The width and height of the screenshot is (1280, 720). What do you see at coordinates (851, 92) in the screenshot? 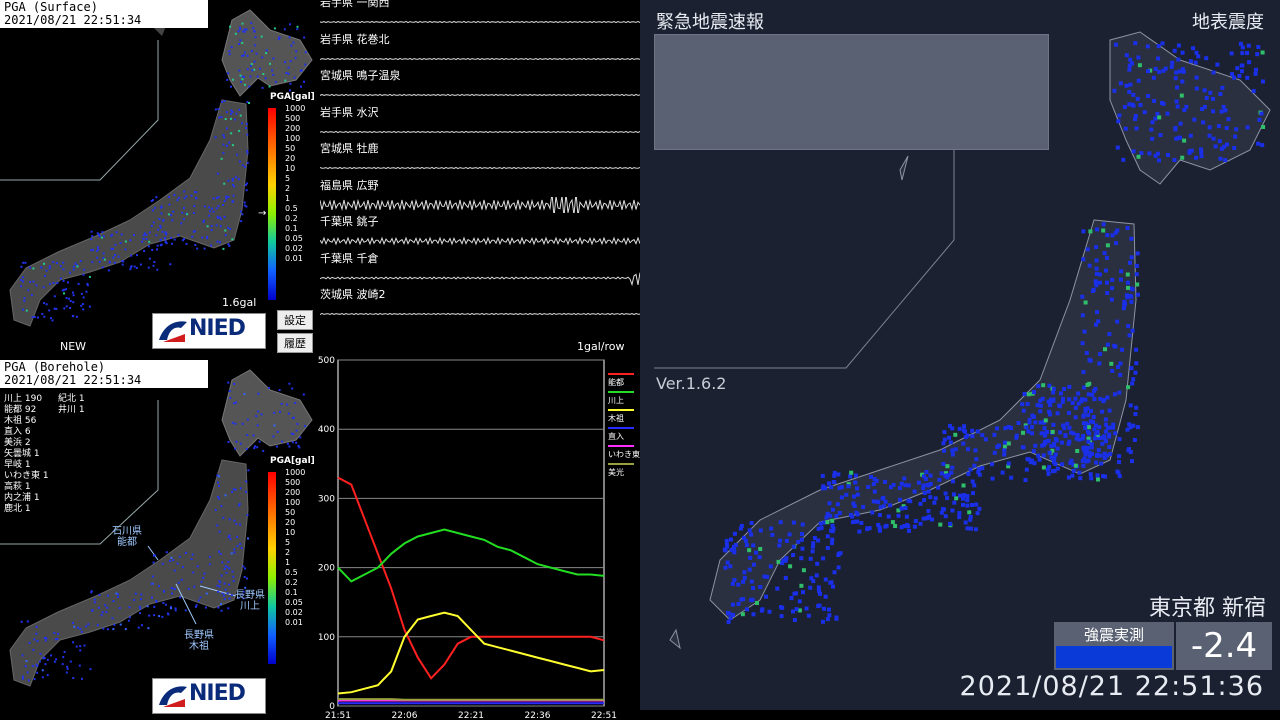
I see `eew-info-box` at bounding box center [851, 92].